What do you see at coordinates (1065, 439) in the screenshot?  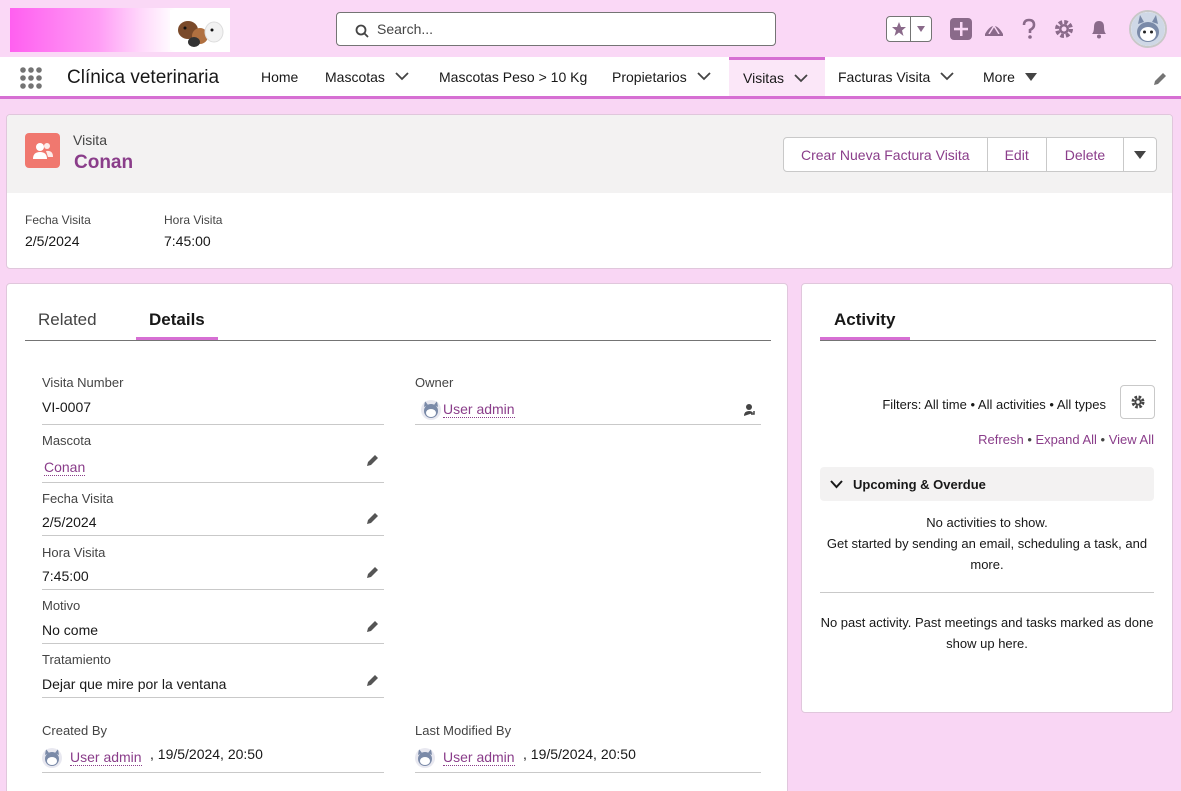 I see `expand-all-link: Expand All` at bounding box center [1065, 439].